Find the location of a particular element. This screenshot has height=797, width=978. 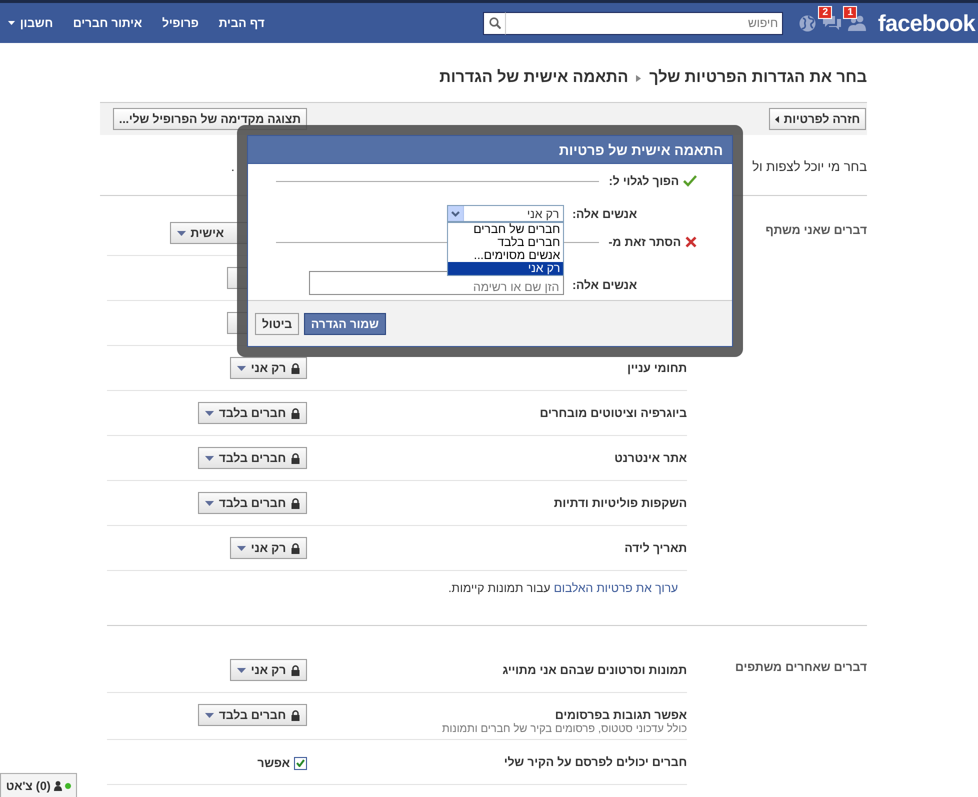

group-heading: הסתר זאת מ- is located at coordinates (644, 242).